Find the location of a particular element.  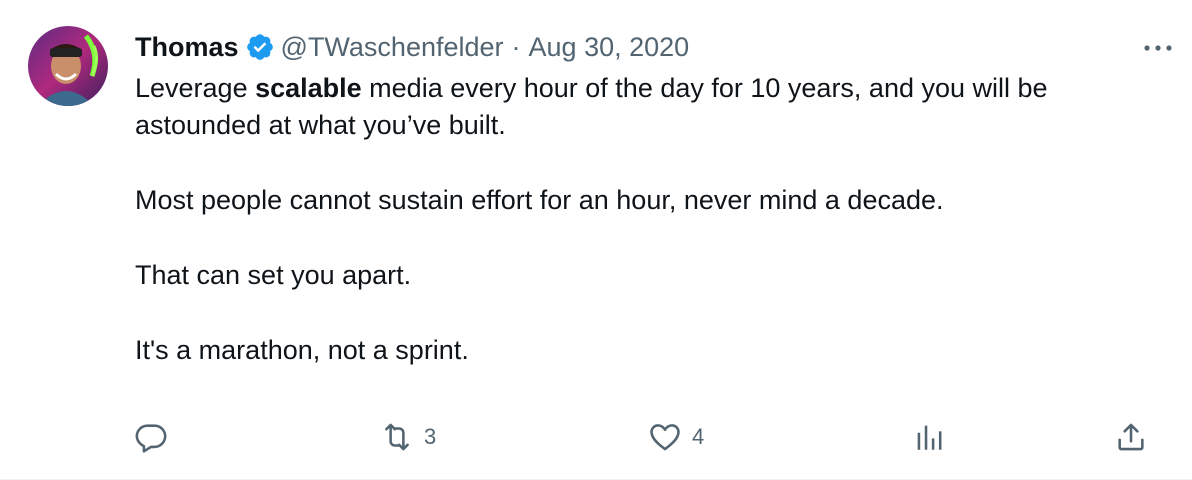

avatar-image is located at coordinates (68, 66).